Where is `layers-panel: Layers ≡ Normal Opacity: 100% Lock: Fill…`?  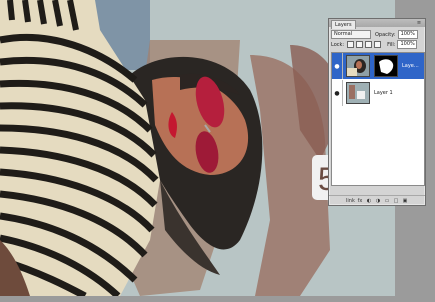 layers-panel: Layers ≡ Normal Opacity: 100% Lock: Fill… is located at coordinates (377, 112).